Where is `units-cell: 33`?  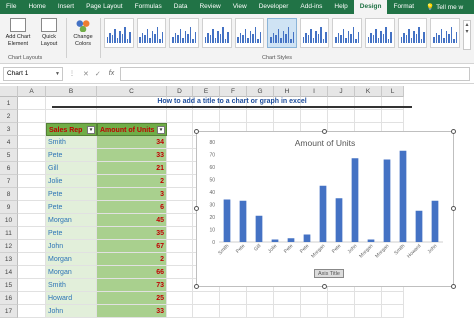
units-cell: 33 is located at coordinates (132, 155).